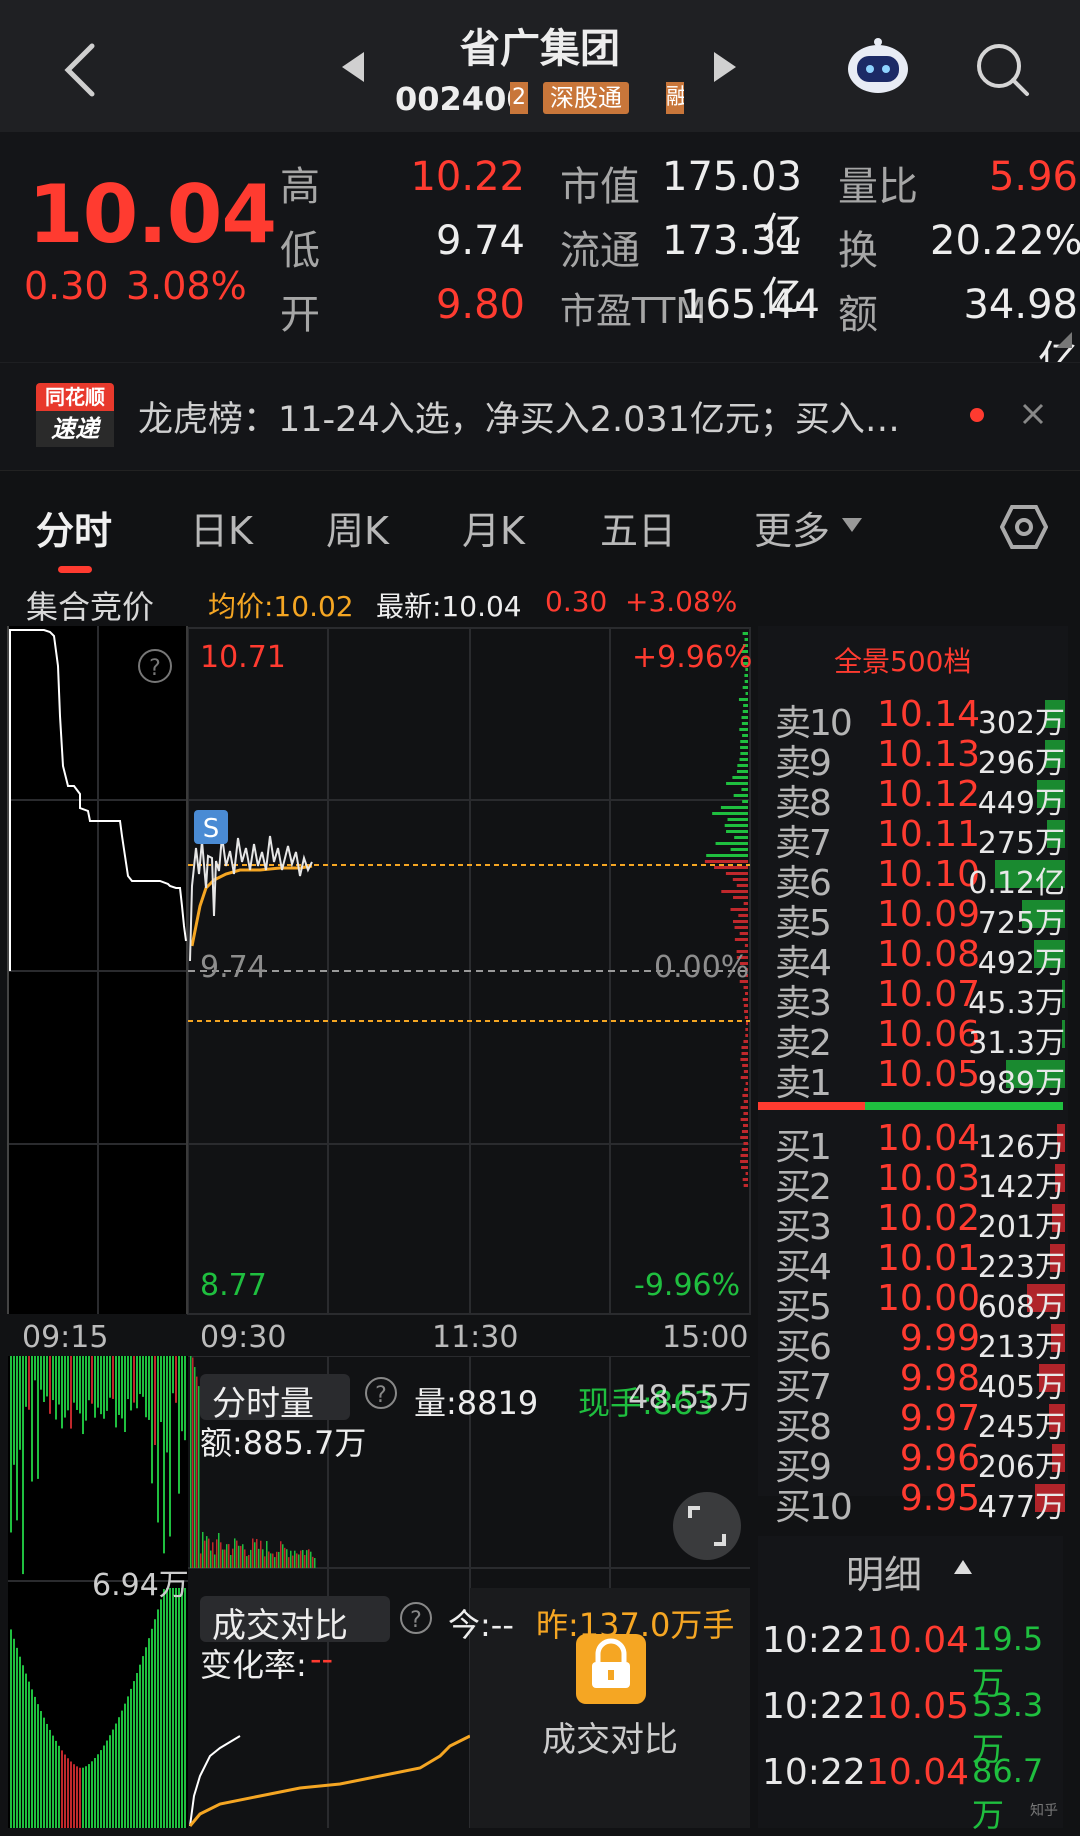 This screenshot has width=1080, height=1836. I want to click on expand-corner-icon, so click(1064, 340).